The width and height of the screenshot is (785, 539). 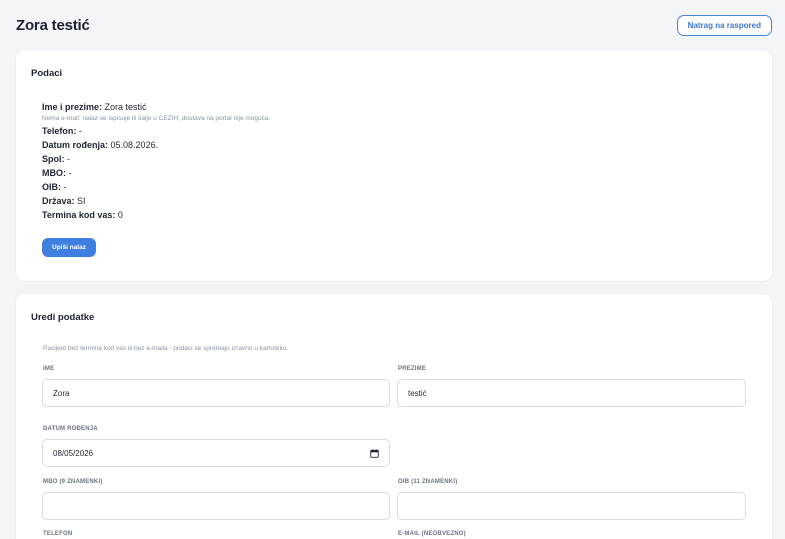 I want to click on info-row-birthdate: Datum rođenja: 05.08.2026., so click(x=292, y=145).